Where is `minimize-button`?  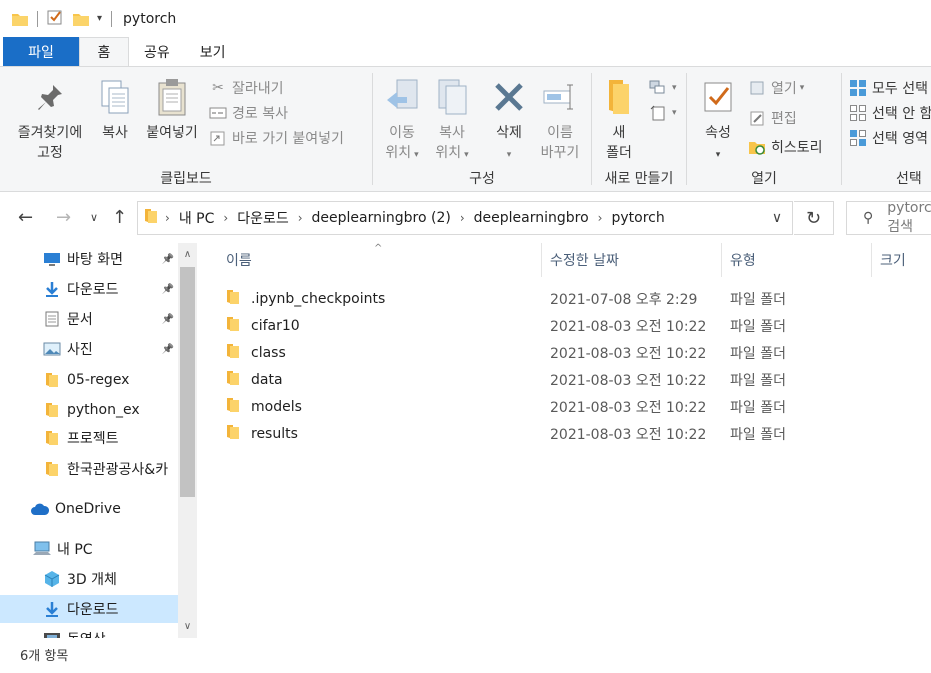
minimize-button is located at coordinates (816, 18).